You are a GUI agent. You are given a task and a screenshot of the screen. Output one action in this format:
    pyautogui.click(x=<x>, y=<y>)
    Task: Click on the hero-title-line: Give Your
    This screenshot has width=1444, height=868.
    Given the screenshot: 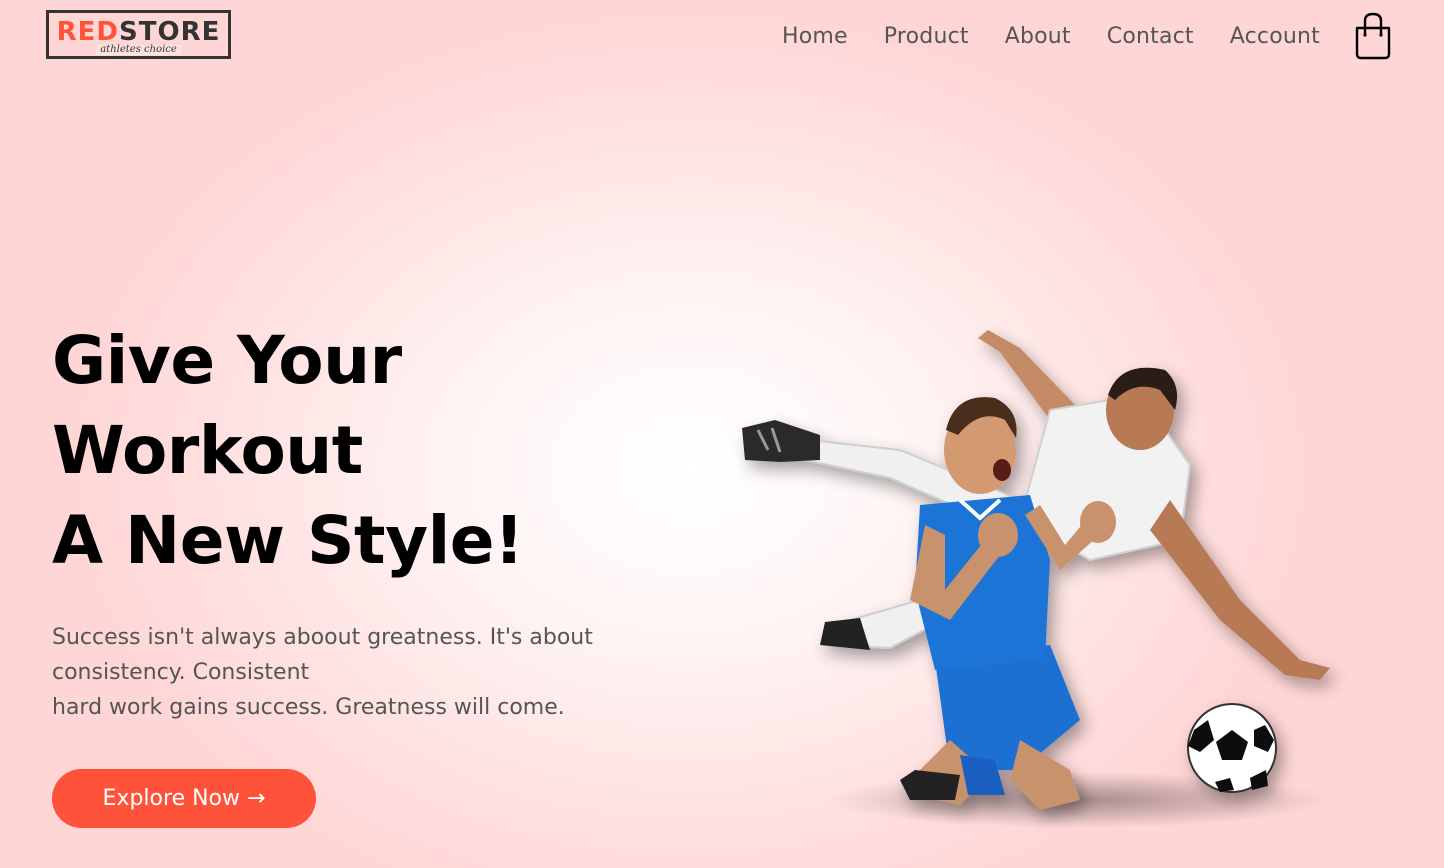 What is the action you would take?
    pyautogui.click(x=227, y=360)
    